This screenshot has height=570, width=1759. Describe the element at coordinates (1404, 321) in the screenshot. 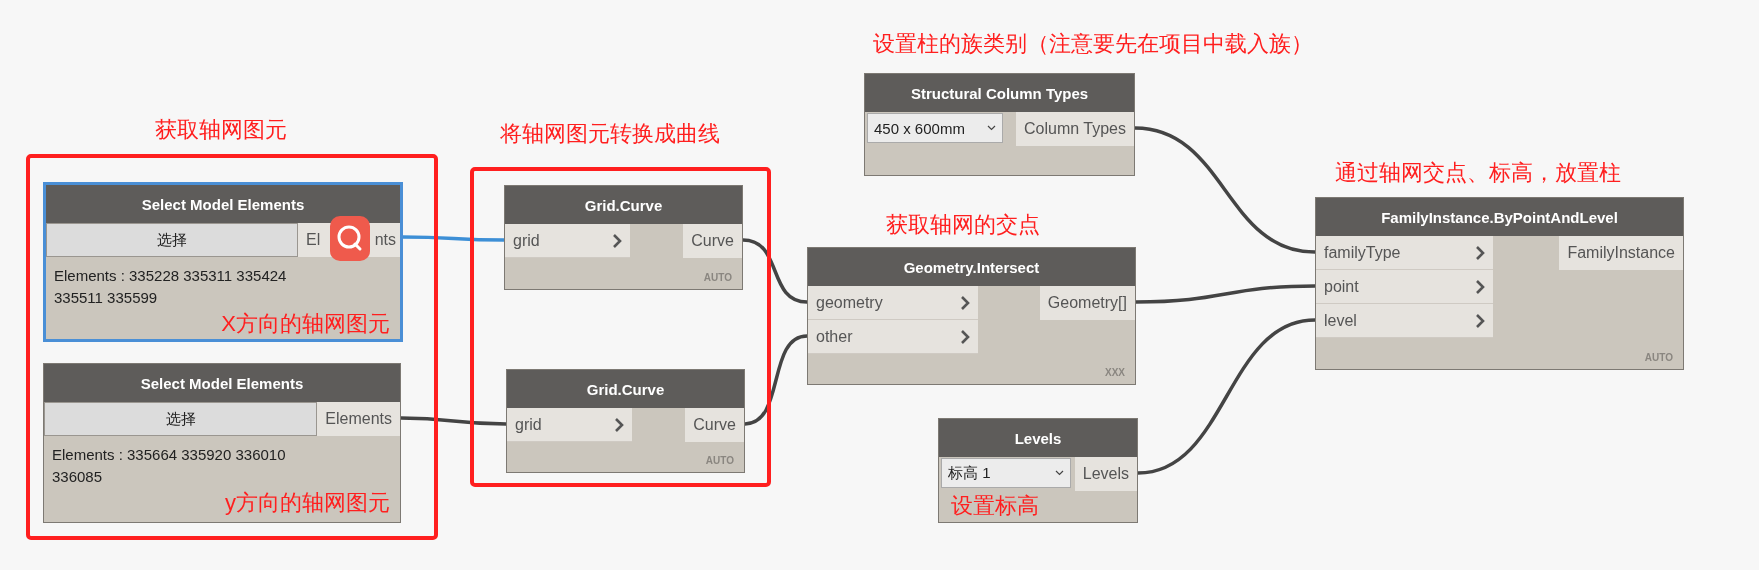

I see `input-port: level` at that location.